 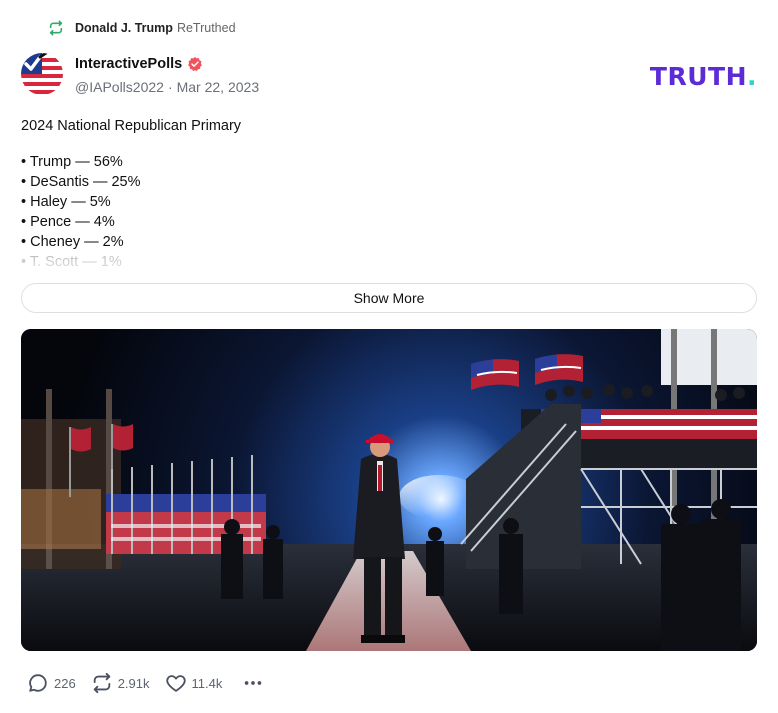 What do you see at coordinates (133, 683) in the screenshot?
I see `retruth-count: 2.91k` at bounding box center [133, 683].